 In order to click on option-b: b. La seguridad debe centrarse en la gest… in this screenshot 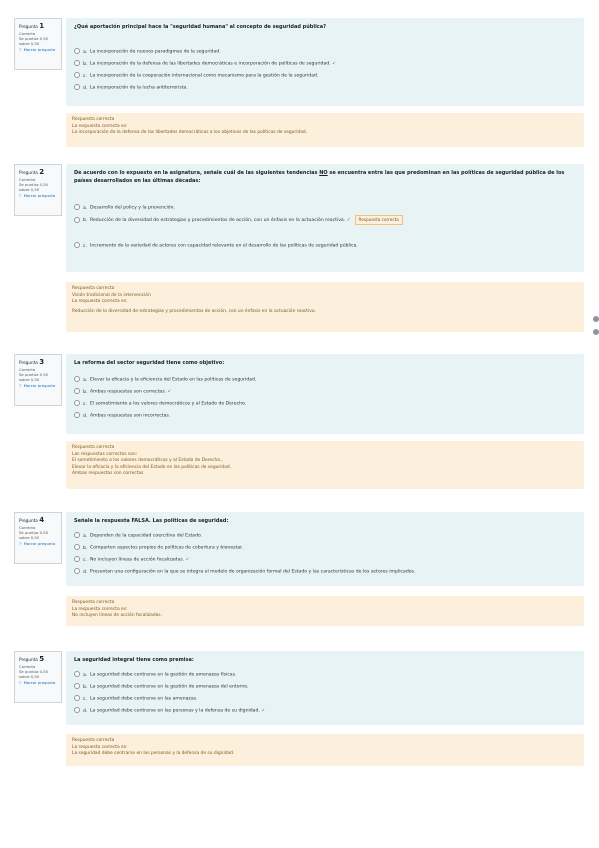, I will do `click(161, 687)`.